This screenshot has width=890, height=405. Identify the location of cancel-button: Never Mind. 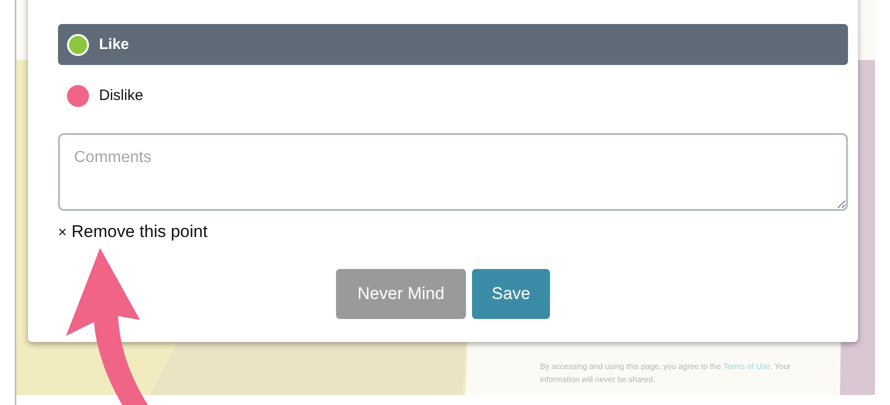
(401, 294).